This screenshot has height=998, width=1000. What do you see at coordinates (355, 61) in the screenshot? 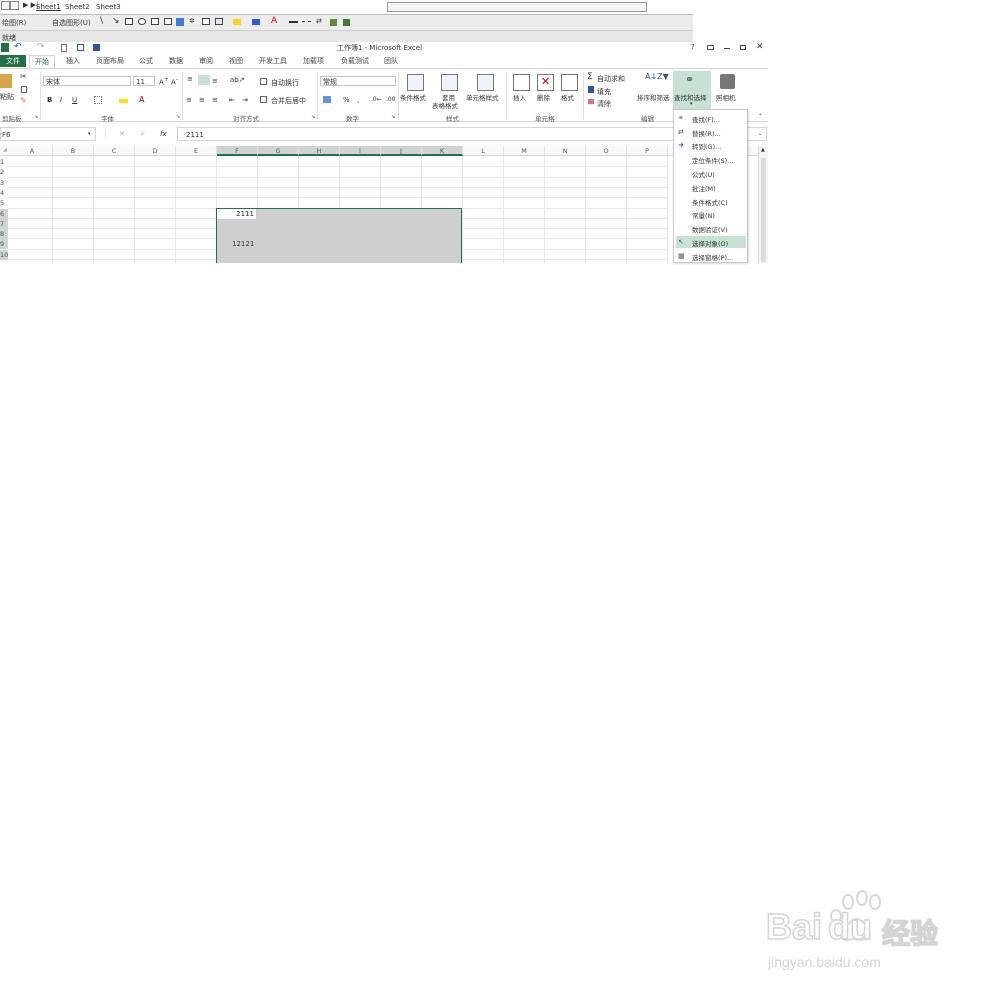
I see `tab-load-test: 负载测试` at bounding box center [355, 61].